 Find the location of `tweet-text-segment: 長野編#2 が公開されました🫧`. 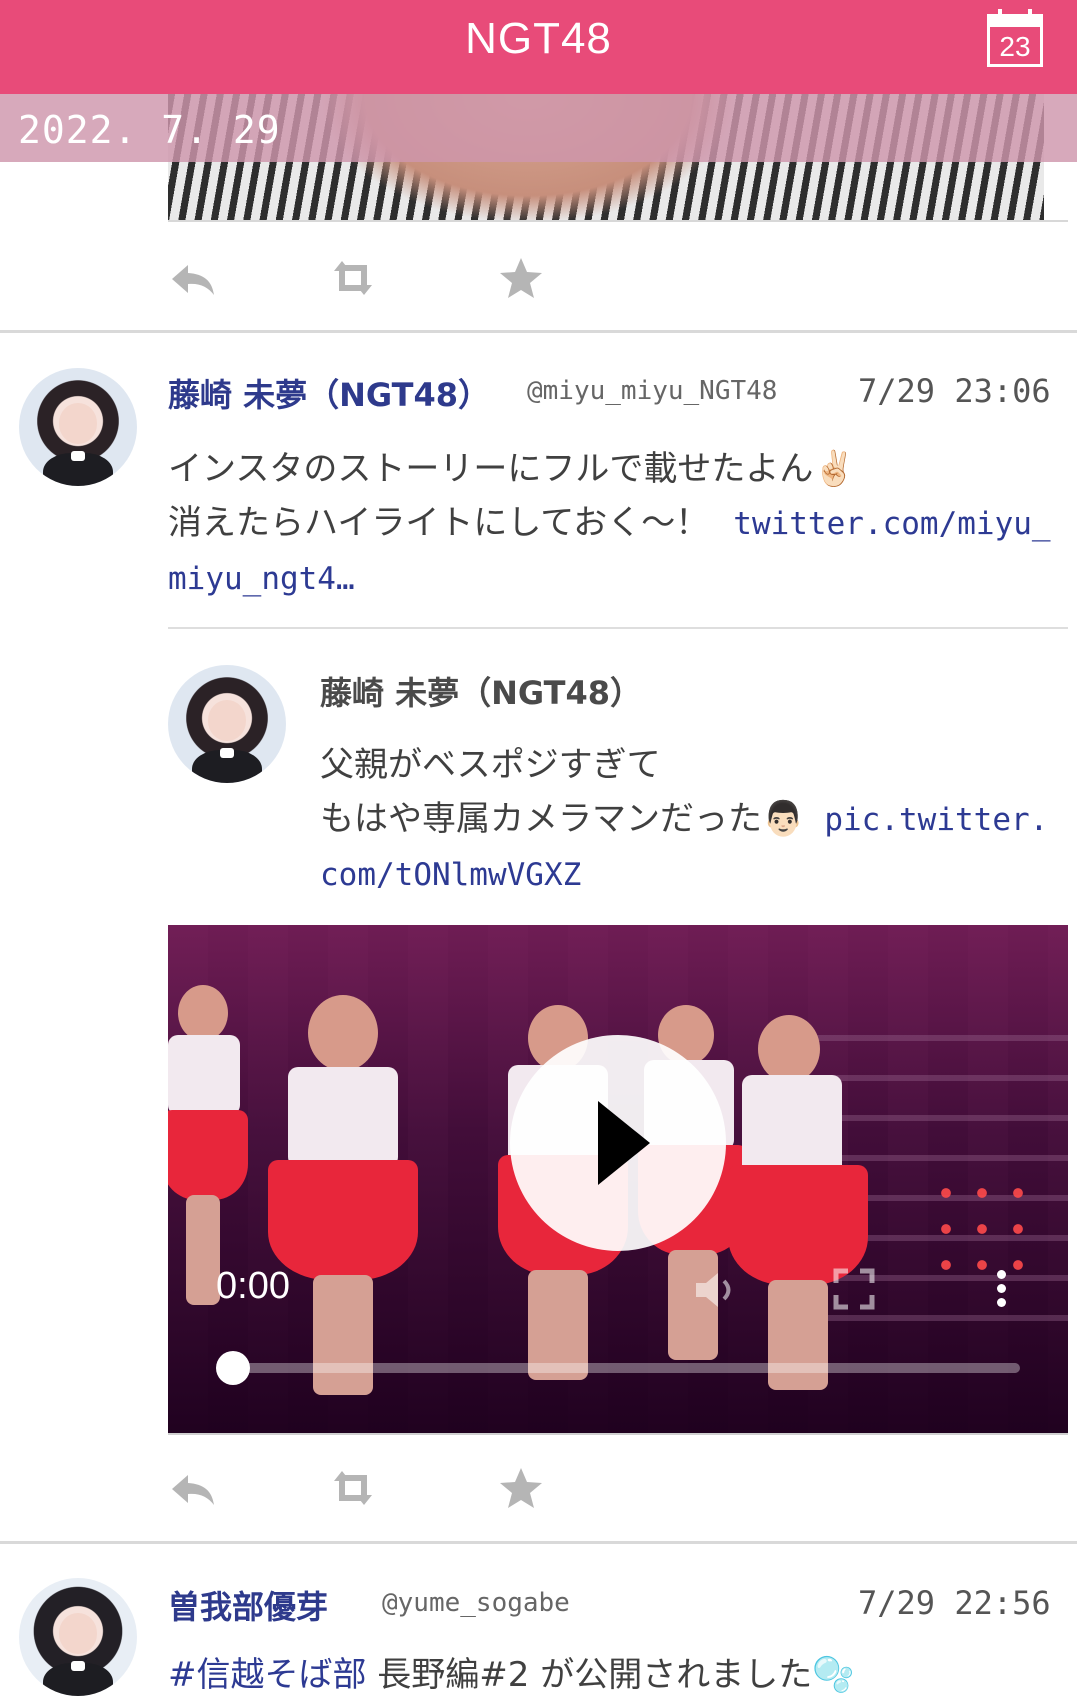

tweet-text-segment: 長野編#2 が公開されました🫧 is located at coordinates (610, 1675).